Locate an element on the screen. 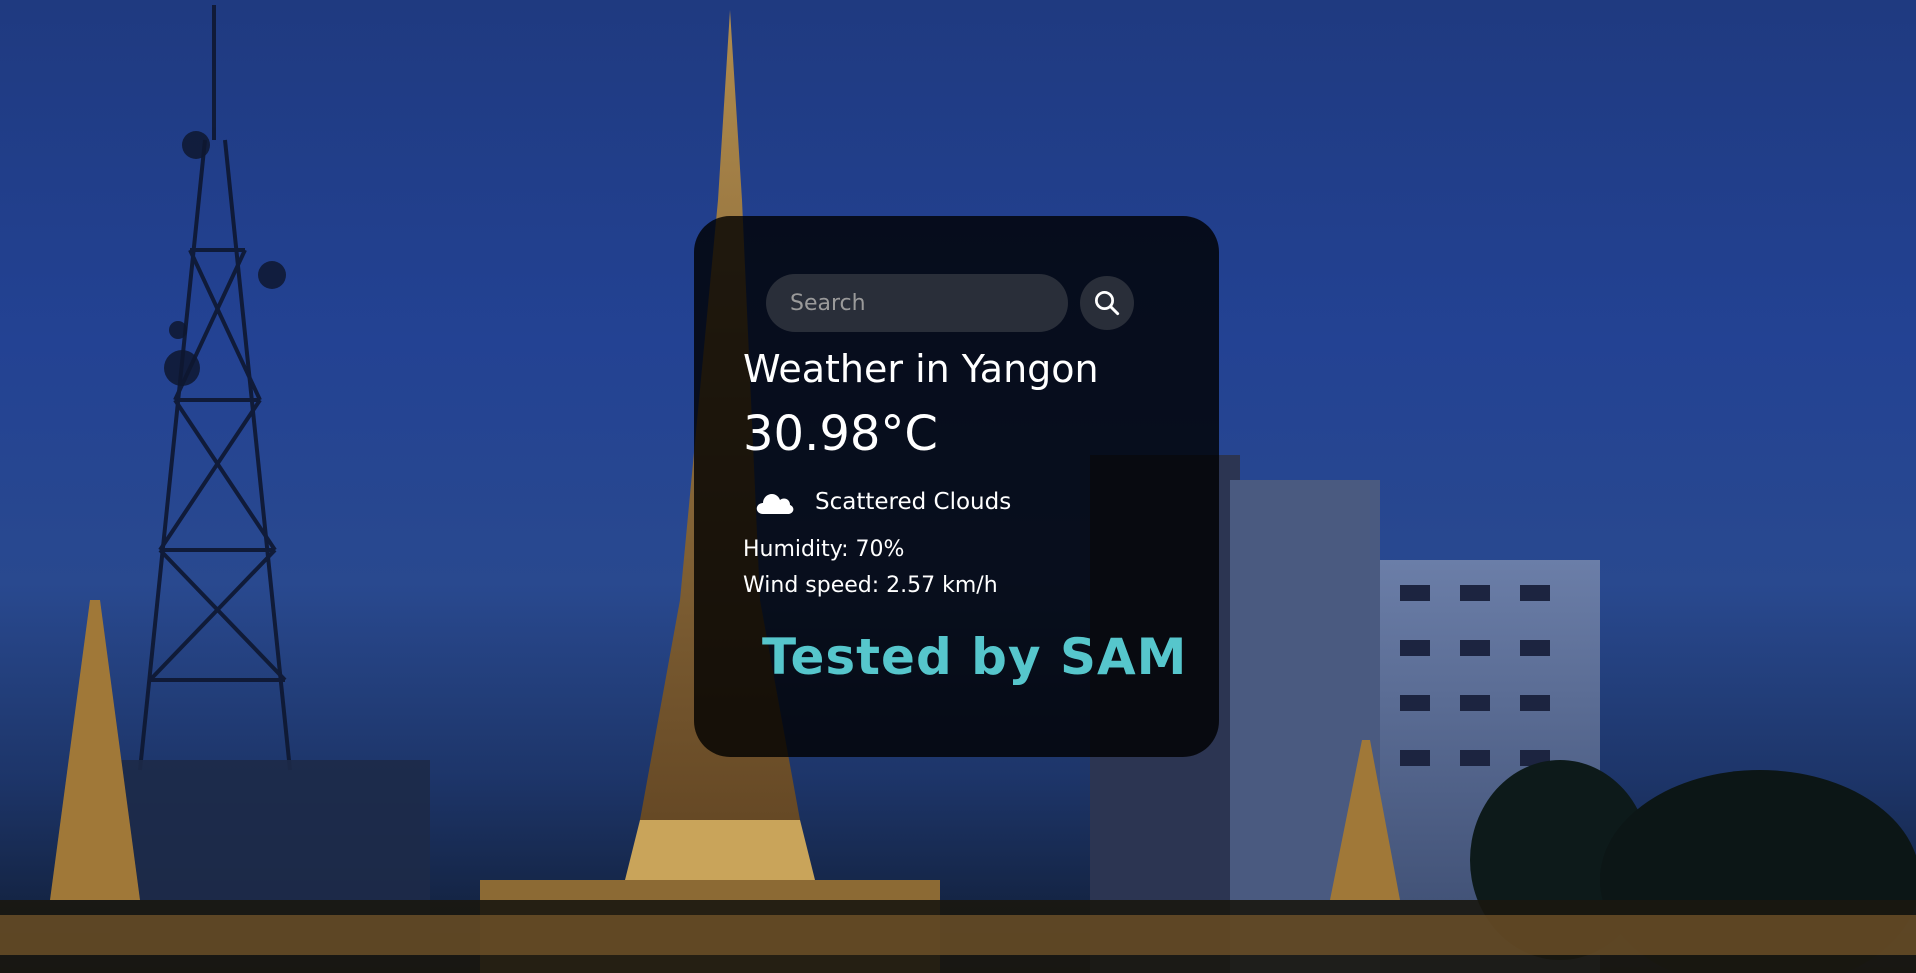 The image size is (1916, 973). tested-by-label: Tested by SAM is located at coordinates (975, 657).